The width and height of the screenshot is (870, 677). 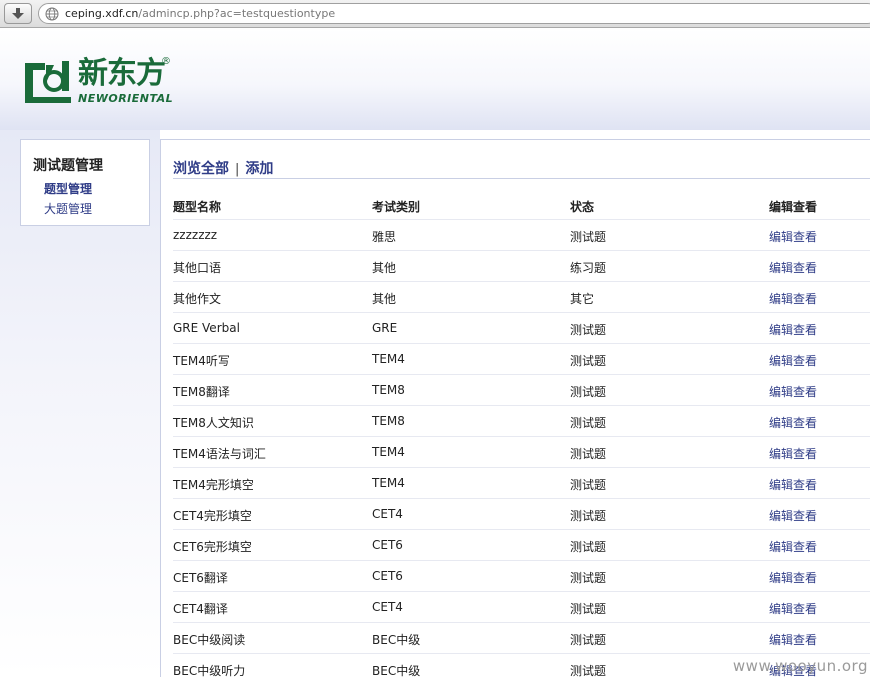 I want to click on site-header: 新东方 ® NEWORIENTAL, so click(x=435, y=79).